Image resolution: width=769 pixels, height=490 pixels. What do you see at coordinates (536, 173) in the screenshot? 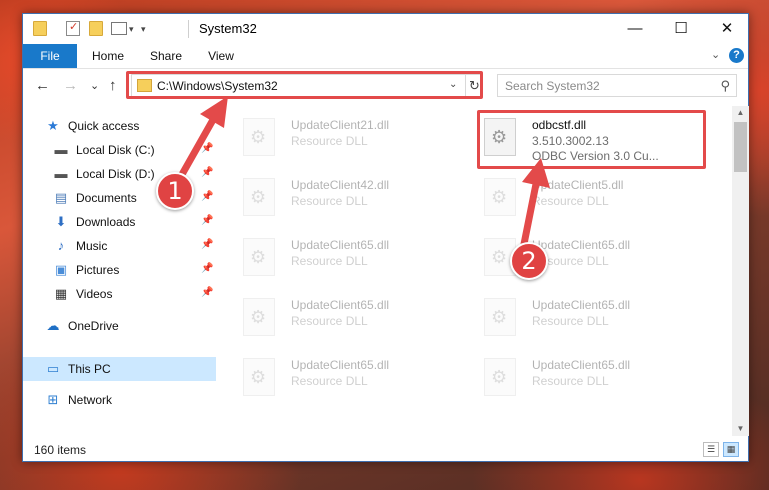
I see `arrow-2-head` at bounding box center [536, 173].